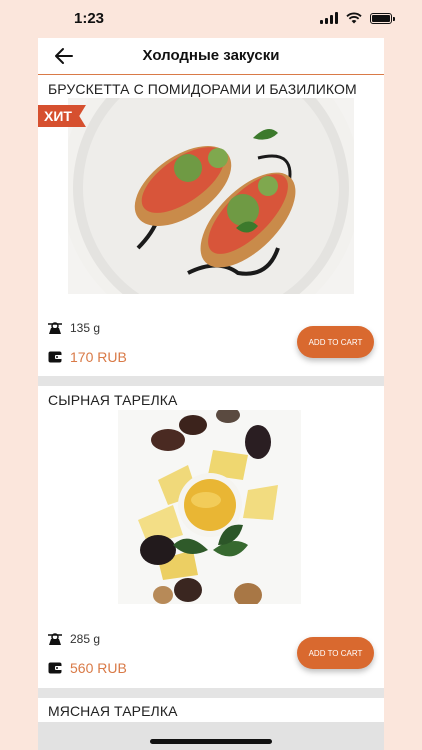  What do you see at coordinates (98, 668) in the screenshot?
I see `product-price: 560 RUB` at bounding box center [98, 668].